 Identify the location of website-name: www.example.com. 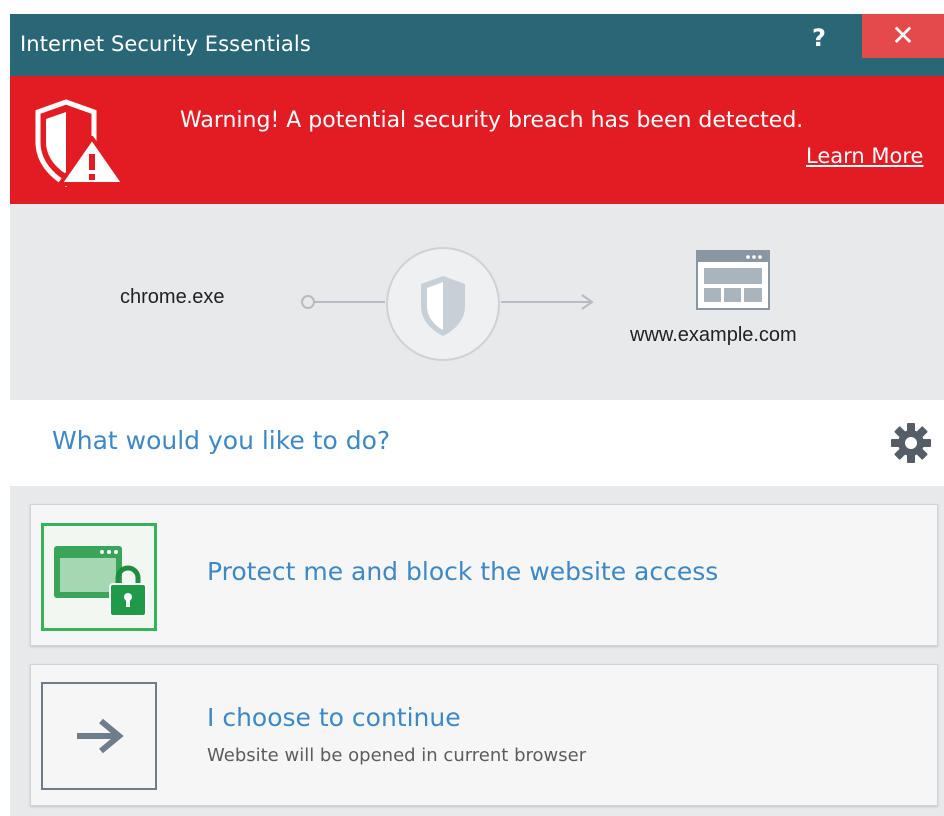
(713, 335).